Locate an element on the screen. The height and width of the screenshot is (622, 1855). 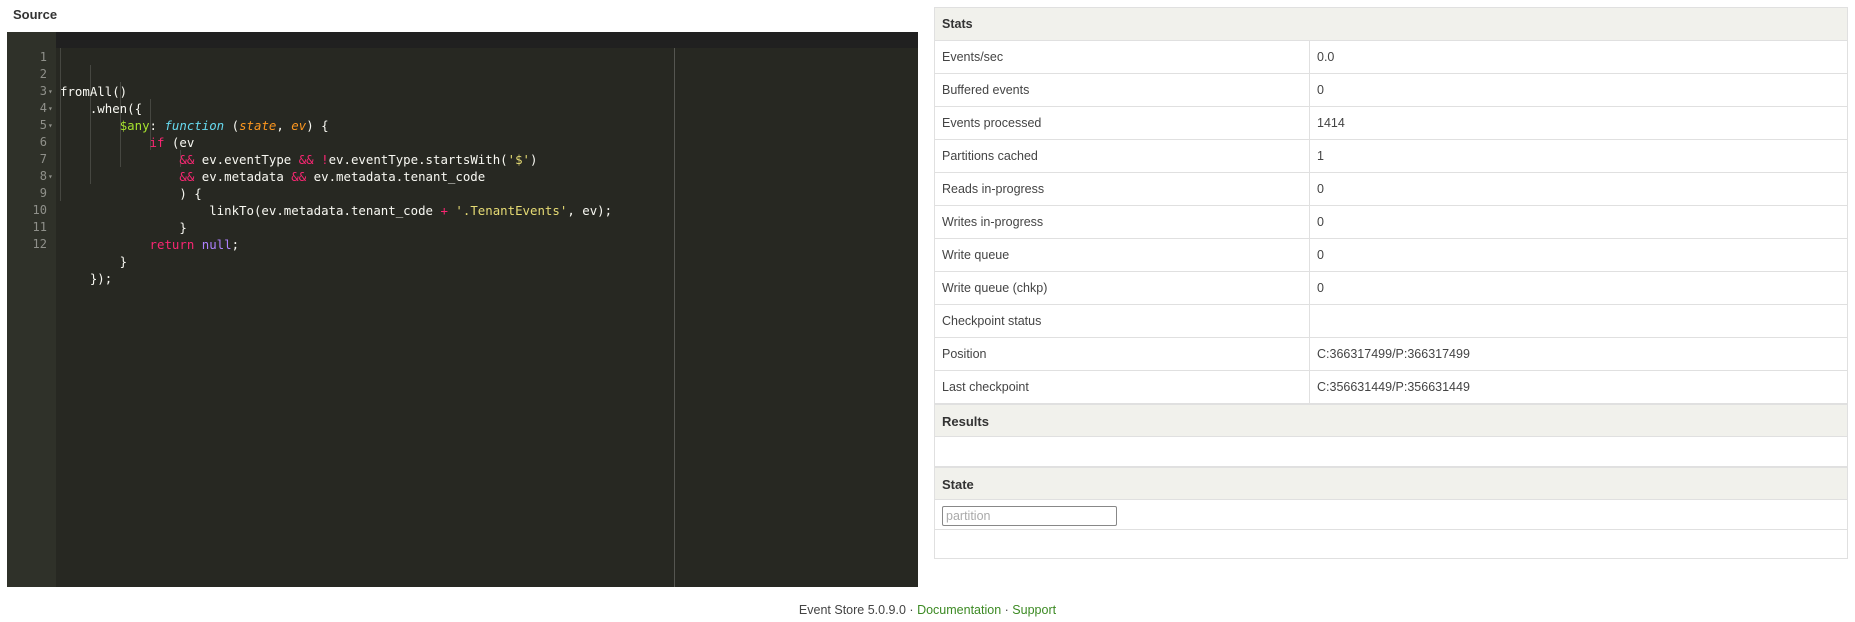
code-line: 11 } is located at coordinates (462, 235).